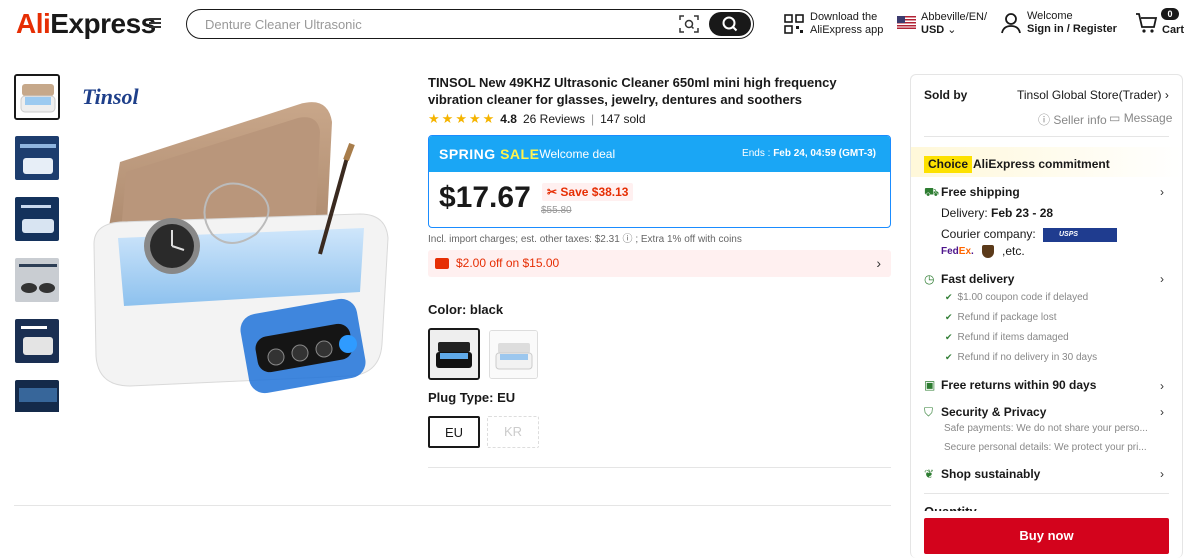 This screenshot has width=1200, height=558. What do you see at coordinates (435, 24) in the screenshot?
I see `search-input` at bounding box center [435, 24].